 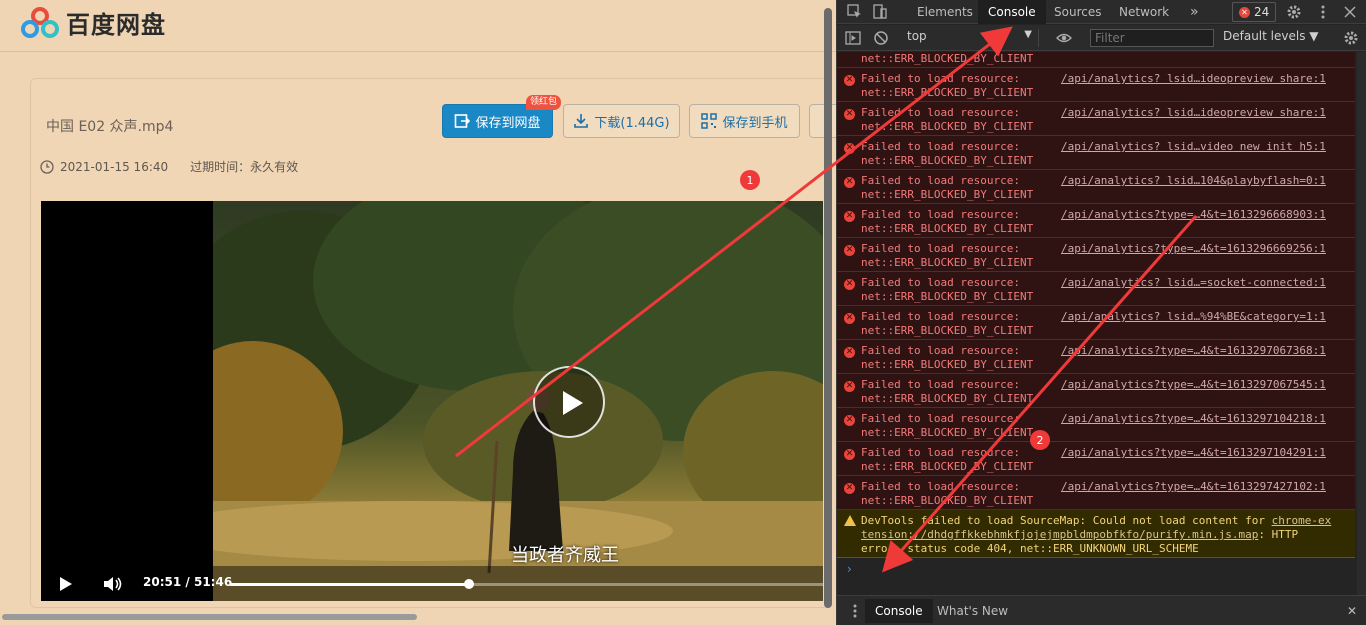 What do you see at coordinates (972, 611) in the screenshot?
I see `drawer-tab-whats-new: What's New` at bounding box center [972, 611].